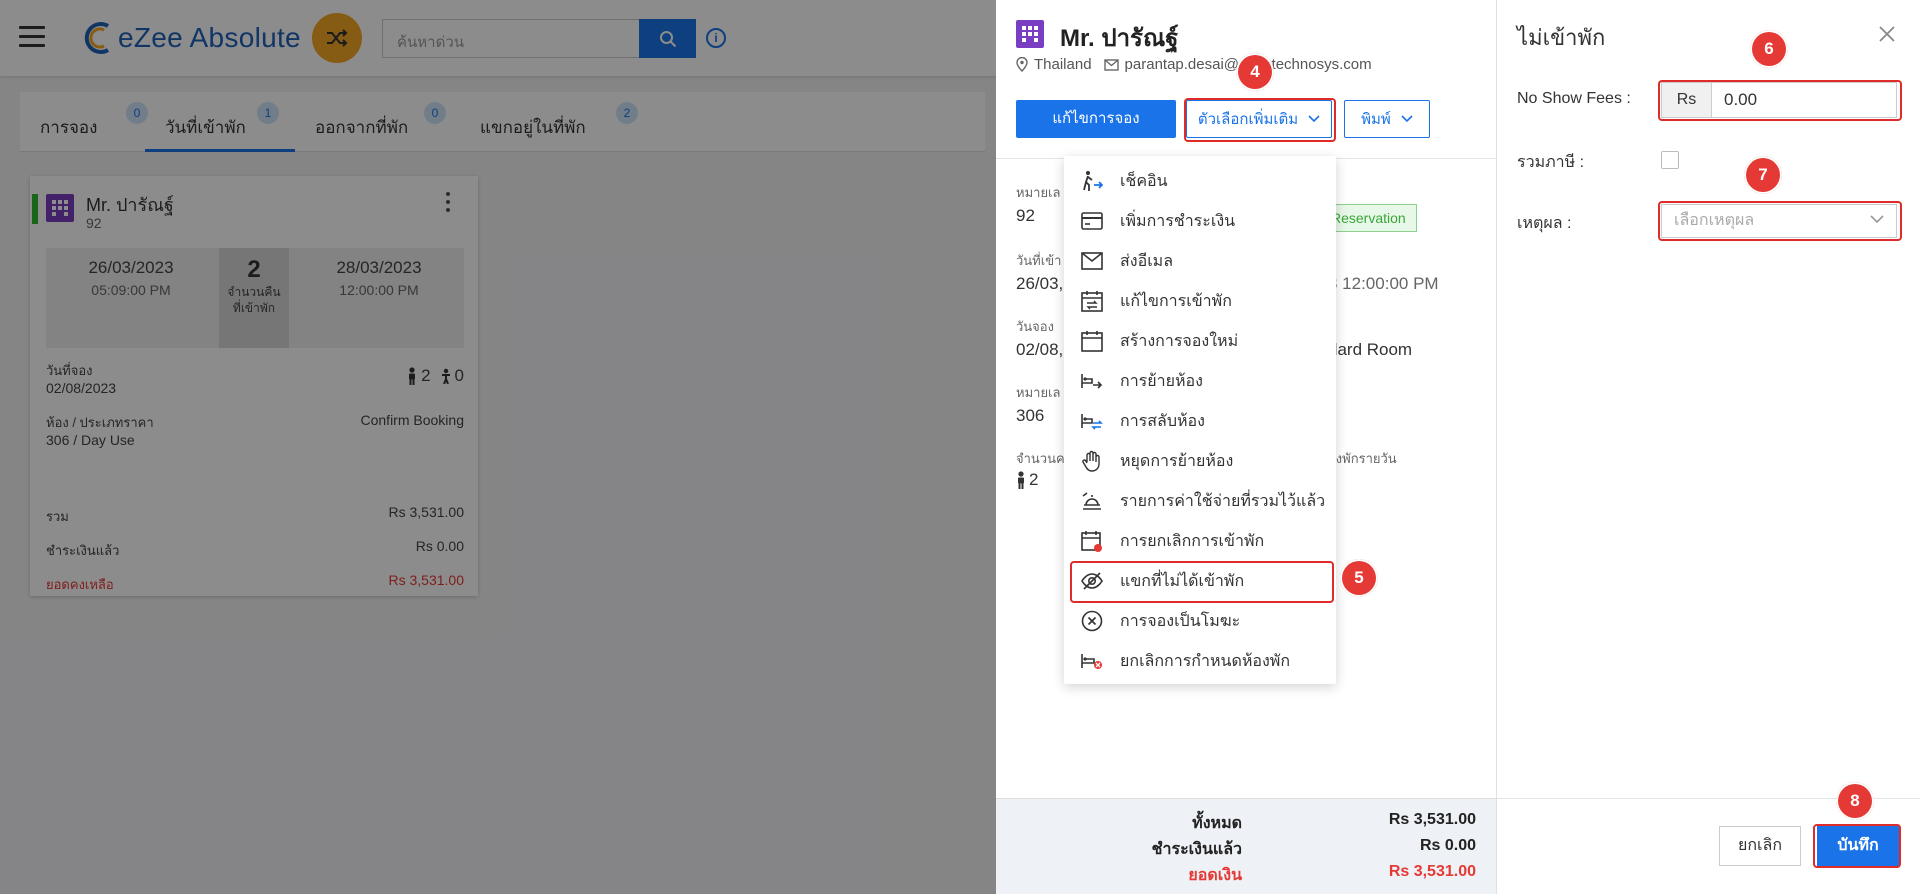 This screenshot has width=1920, height=894. I want to click on highlight-reason-select, so click(1780, 221).